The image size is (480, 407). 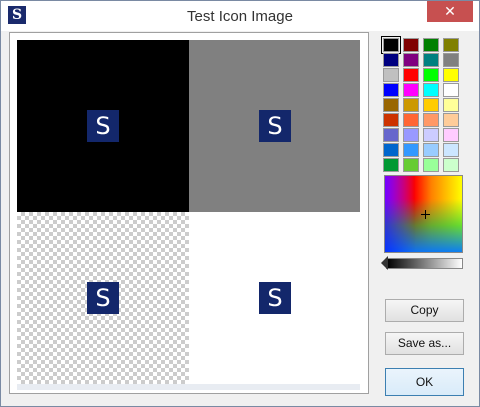 I want to click on brightness-slider, so click(x=424, y=263).